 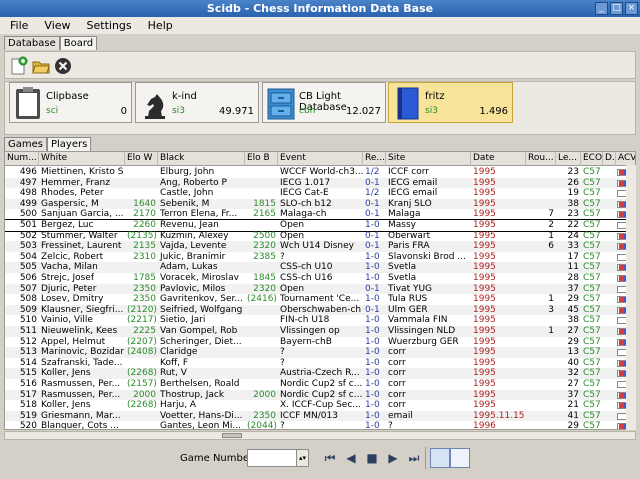 What do you see at coordinates (17, 25) in the screenshot?
I see `menu-file: File` at bounding box center [17, 25].